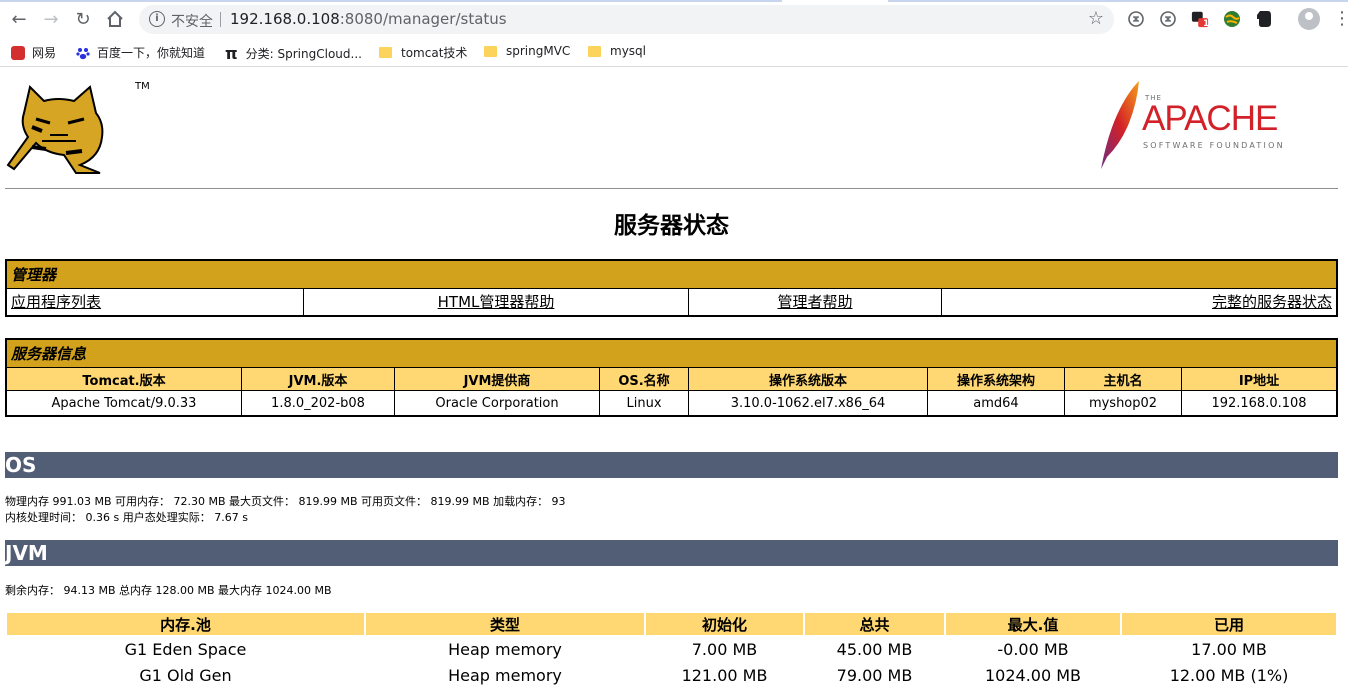  Describe the element at coordinates (996, 403) in the screenshot. I see `os-arch-value: amd64` at that location.